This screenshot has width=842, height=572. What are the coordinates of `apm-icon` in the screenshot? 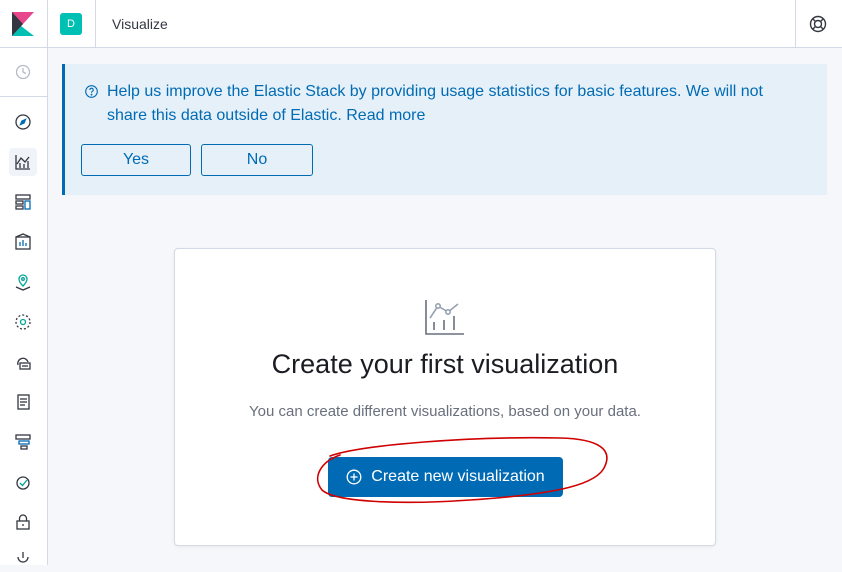 It's located at (23, 442).